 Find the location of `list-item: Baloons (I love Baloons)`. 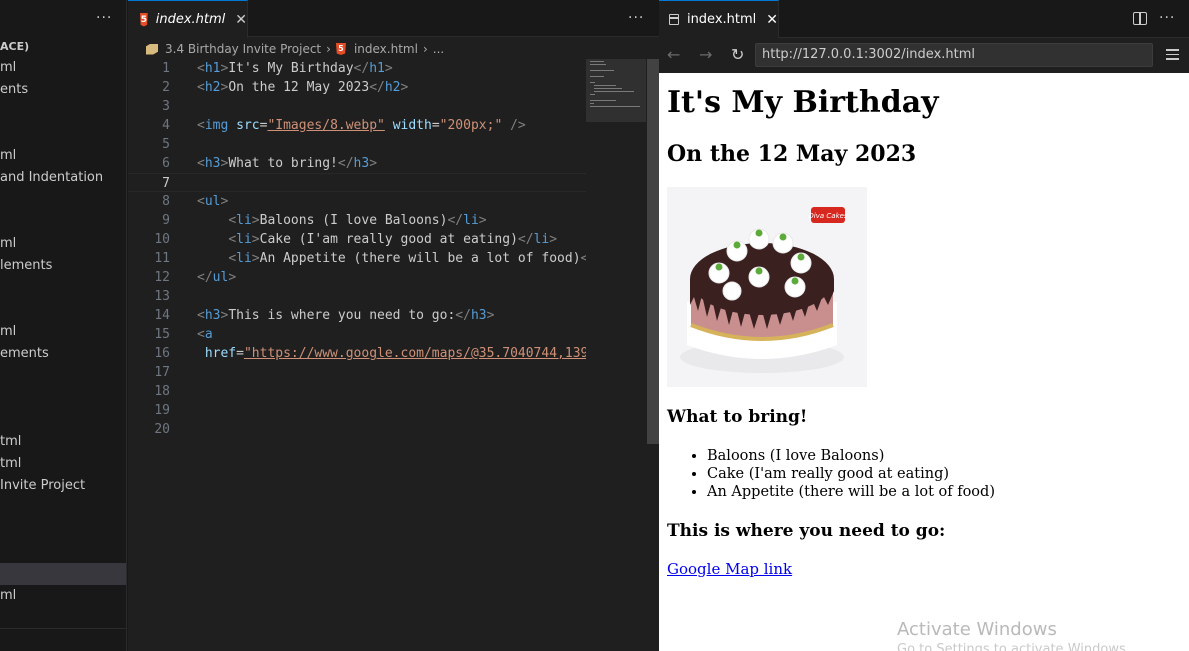

list-item: Baloons (I love Baloons) is located at coordinates (851, 456).